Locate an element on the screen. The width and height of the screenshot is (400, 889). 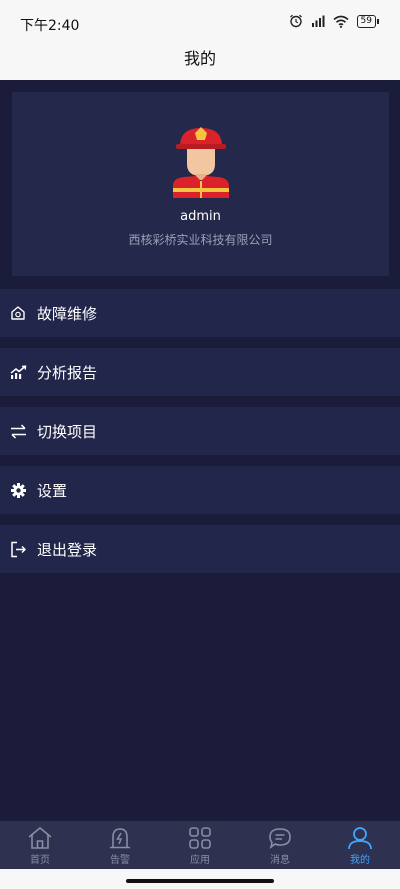
gear-icon is located at coordinates (18, 490).